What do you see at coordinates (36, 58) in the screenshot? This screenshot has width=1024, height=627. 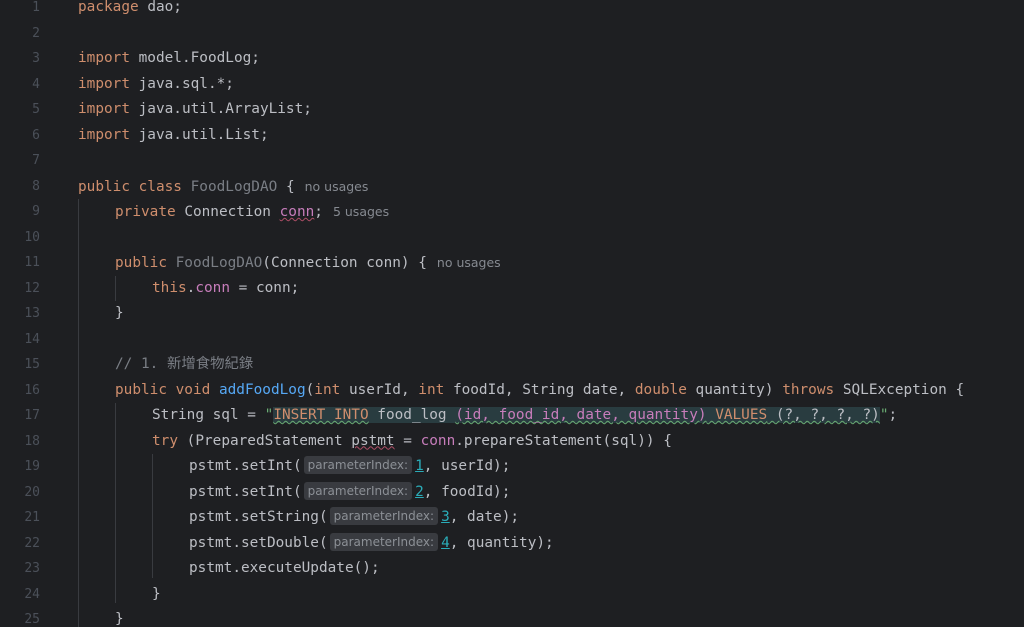 I see `line-number: 3` at bounding box center [36, 58].